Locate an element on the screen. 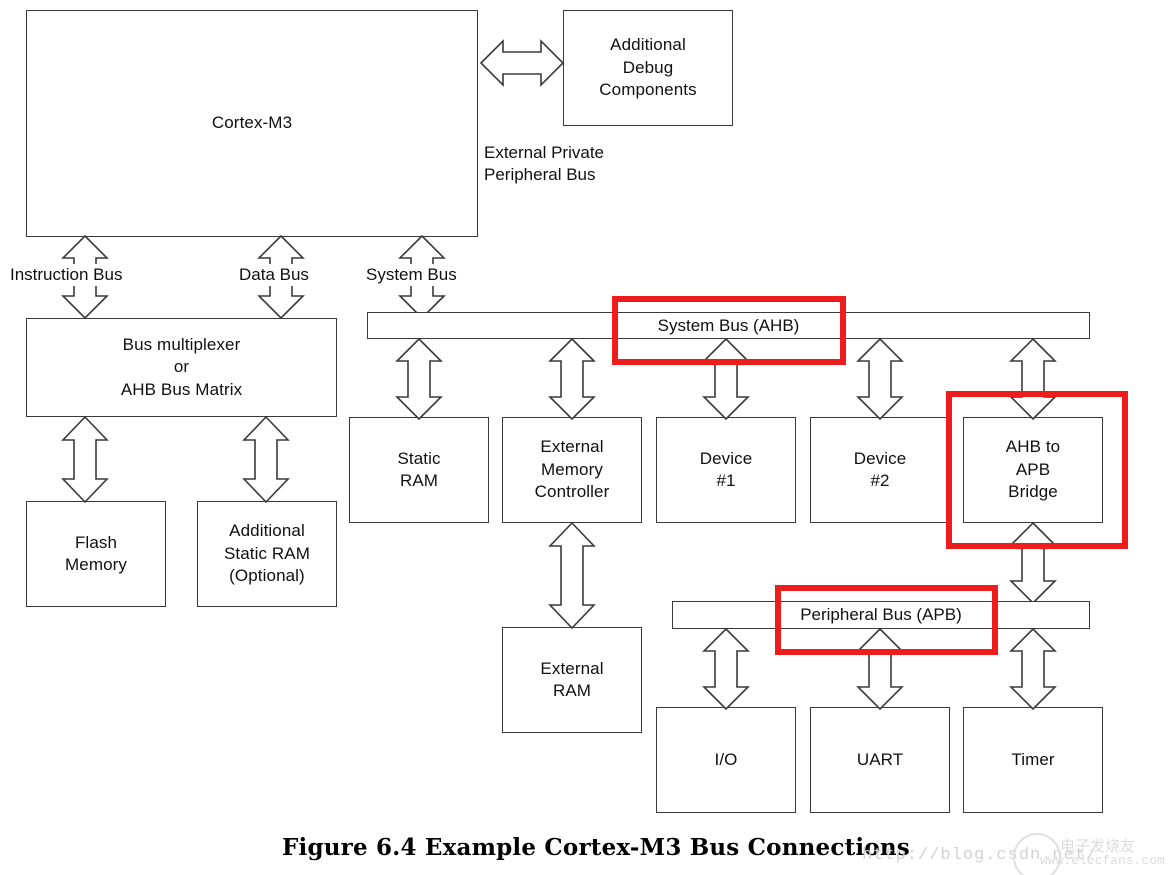  static-ram-label: Static RAM is located at coordinates (419, 469).